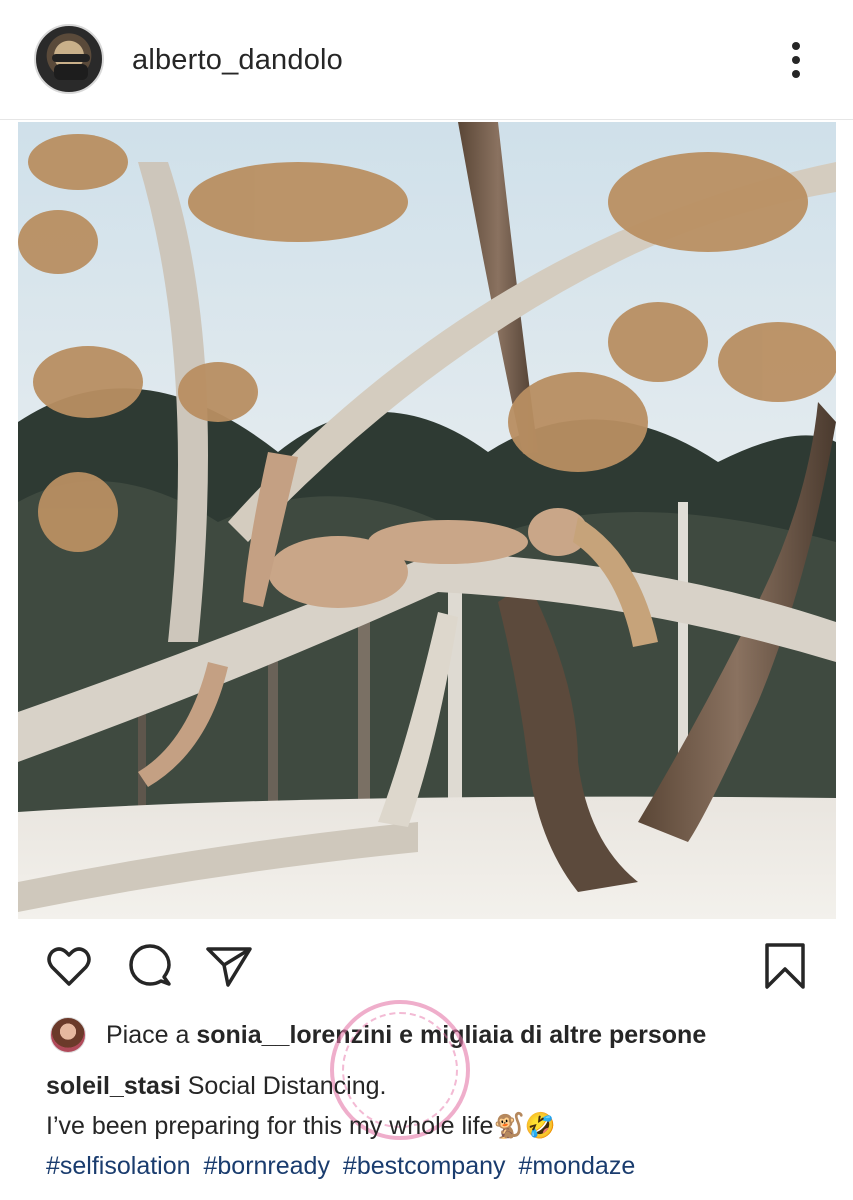 The image size is (853, 1200). I want to click on share-icon, so click(229, 966).